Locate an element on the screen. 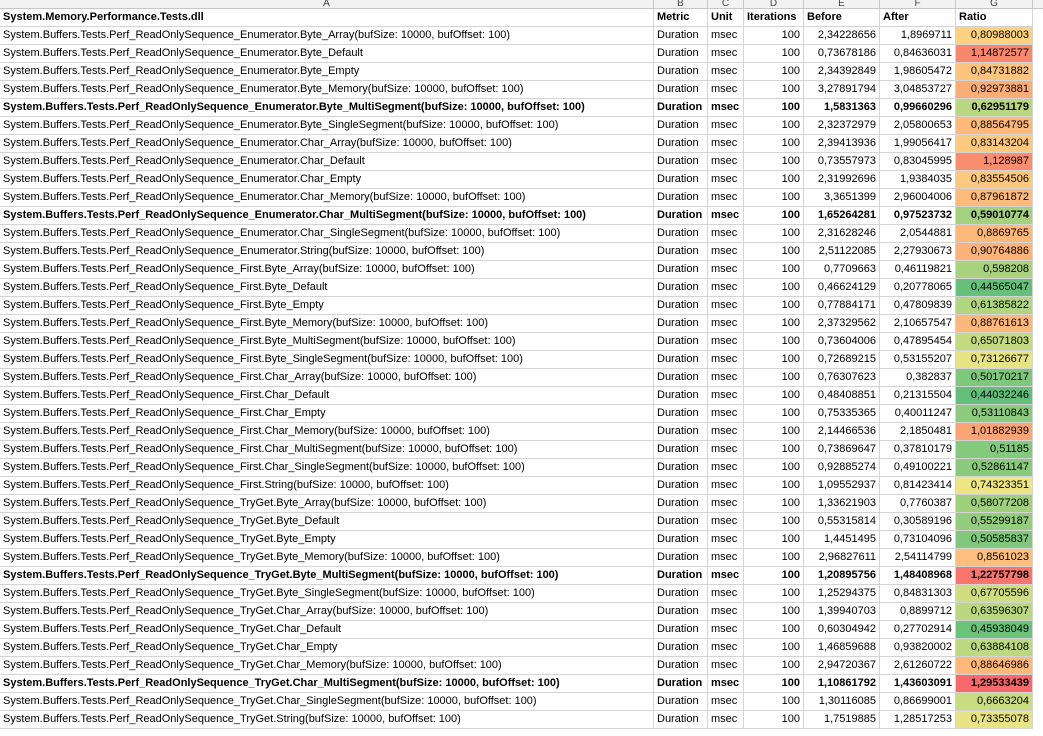 The width and height of the screenshot is (1043, 736). cell-ratio: 0,45938049 is located at coordinates (994, 630).